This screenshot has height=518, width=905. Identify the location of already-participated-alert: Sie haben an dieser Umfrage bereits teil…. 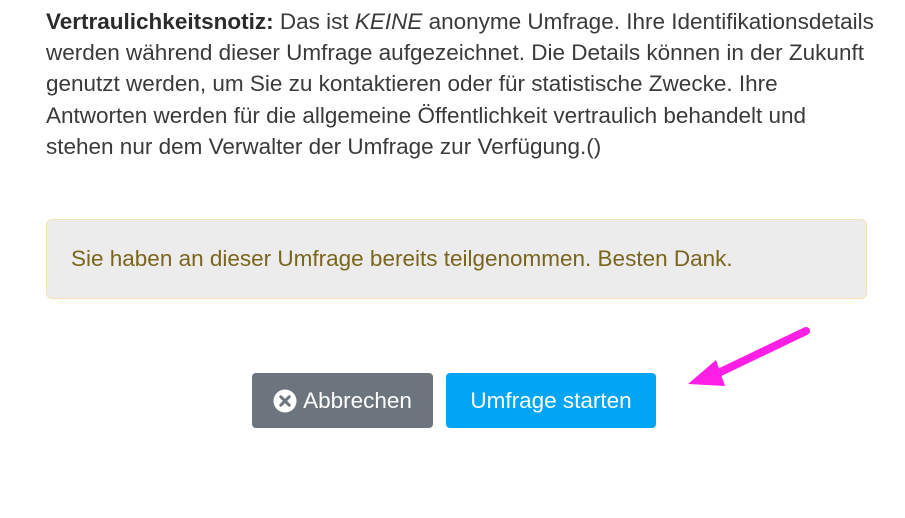
(456, 259).